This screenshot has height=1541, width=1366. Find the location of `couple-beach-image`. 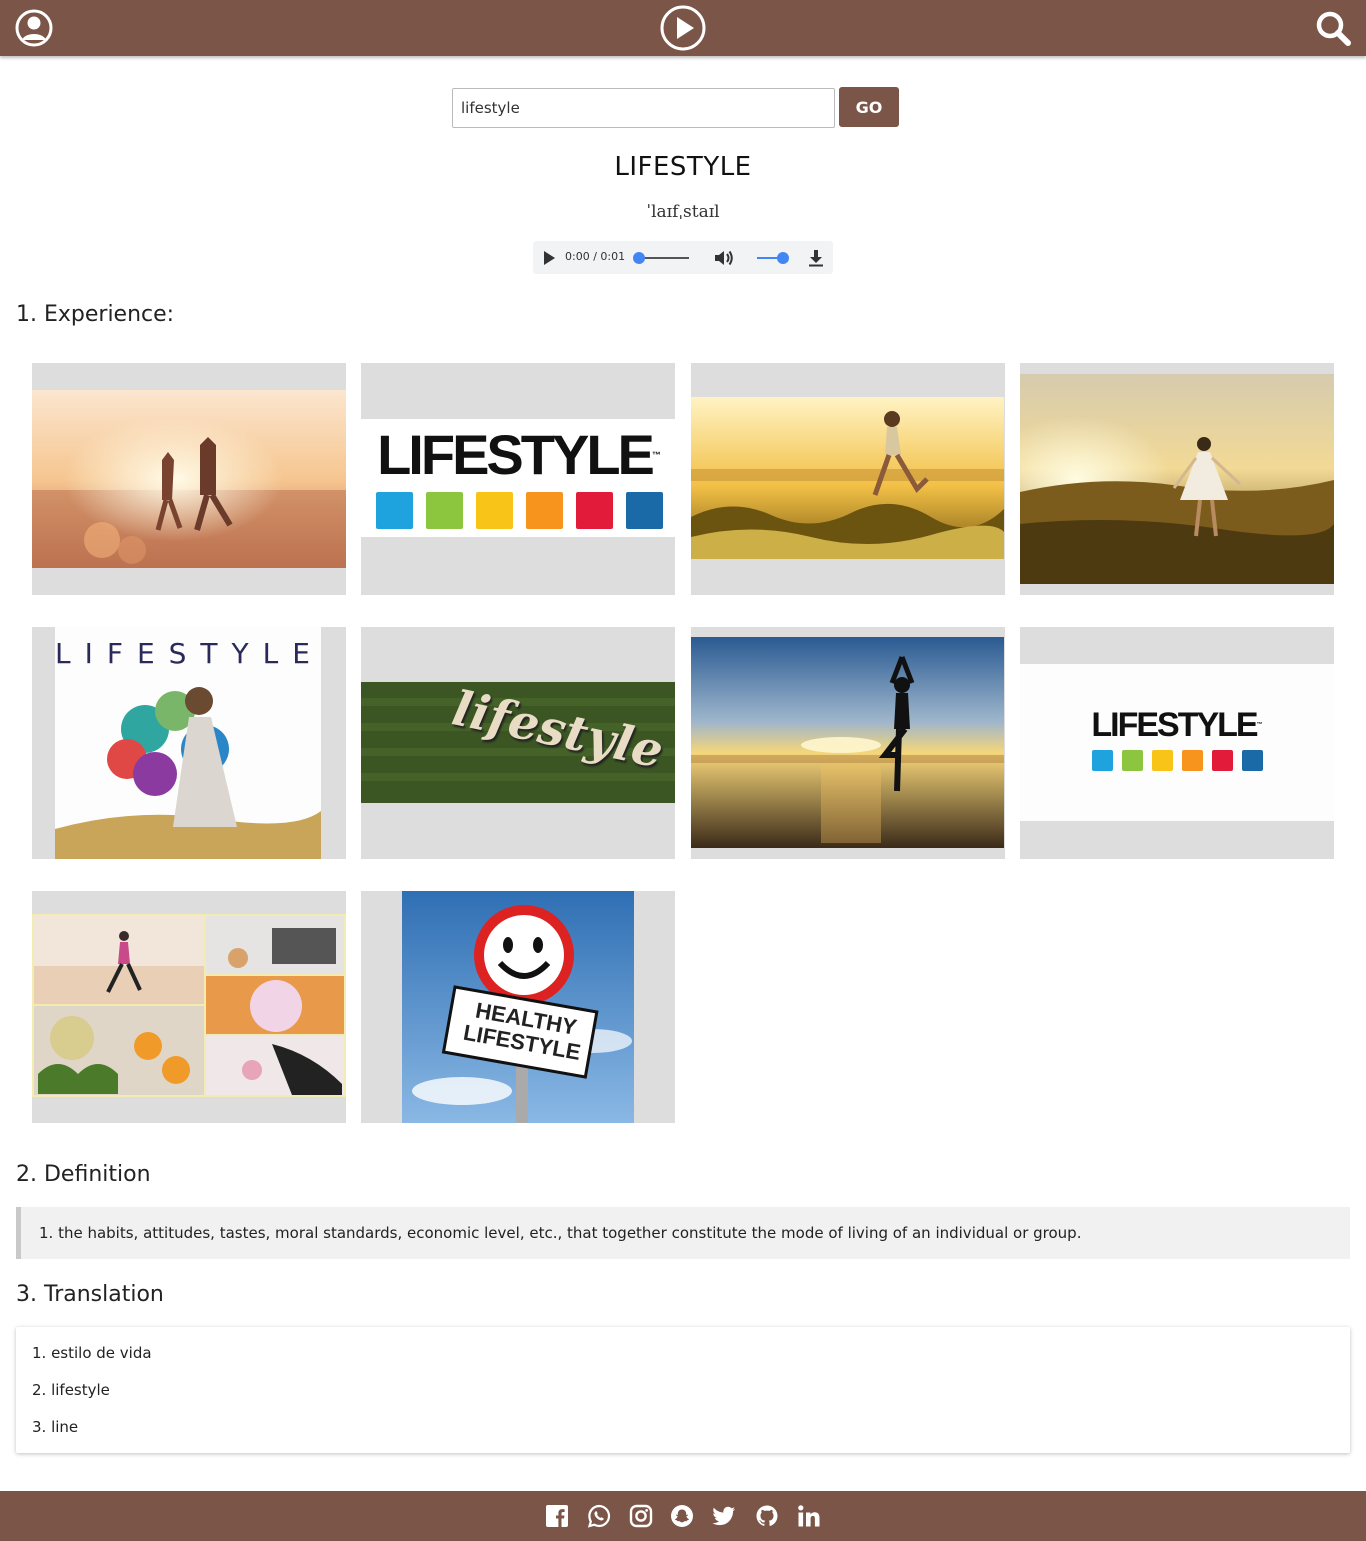

couple-beach-image is located at coordinates (189, 479).